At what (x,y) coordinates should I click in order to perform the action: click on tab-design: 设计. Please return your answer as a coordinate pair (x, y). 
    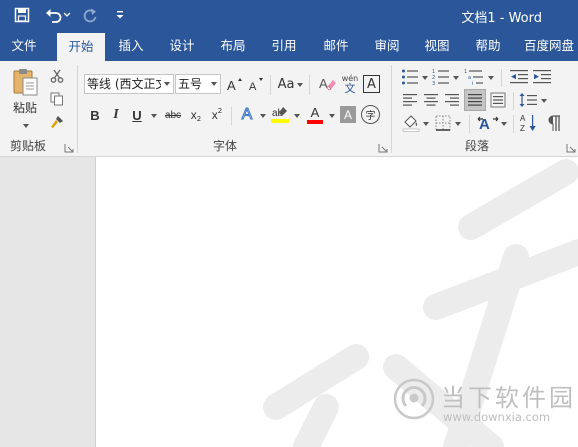
    Looking at the image, I should click on (182, 45).